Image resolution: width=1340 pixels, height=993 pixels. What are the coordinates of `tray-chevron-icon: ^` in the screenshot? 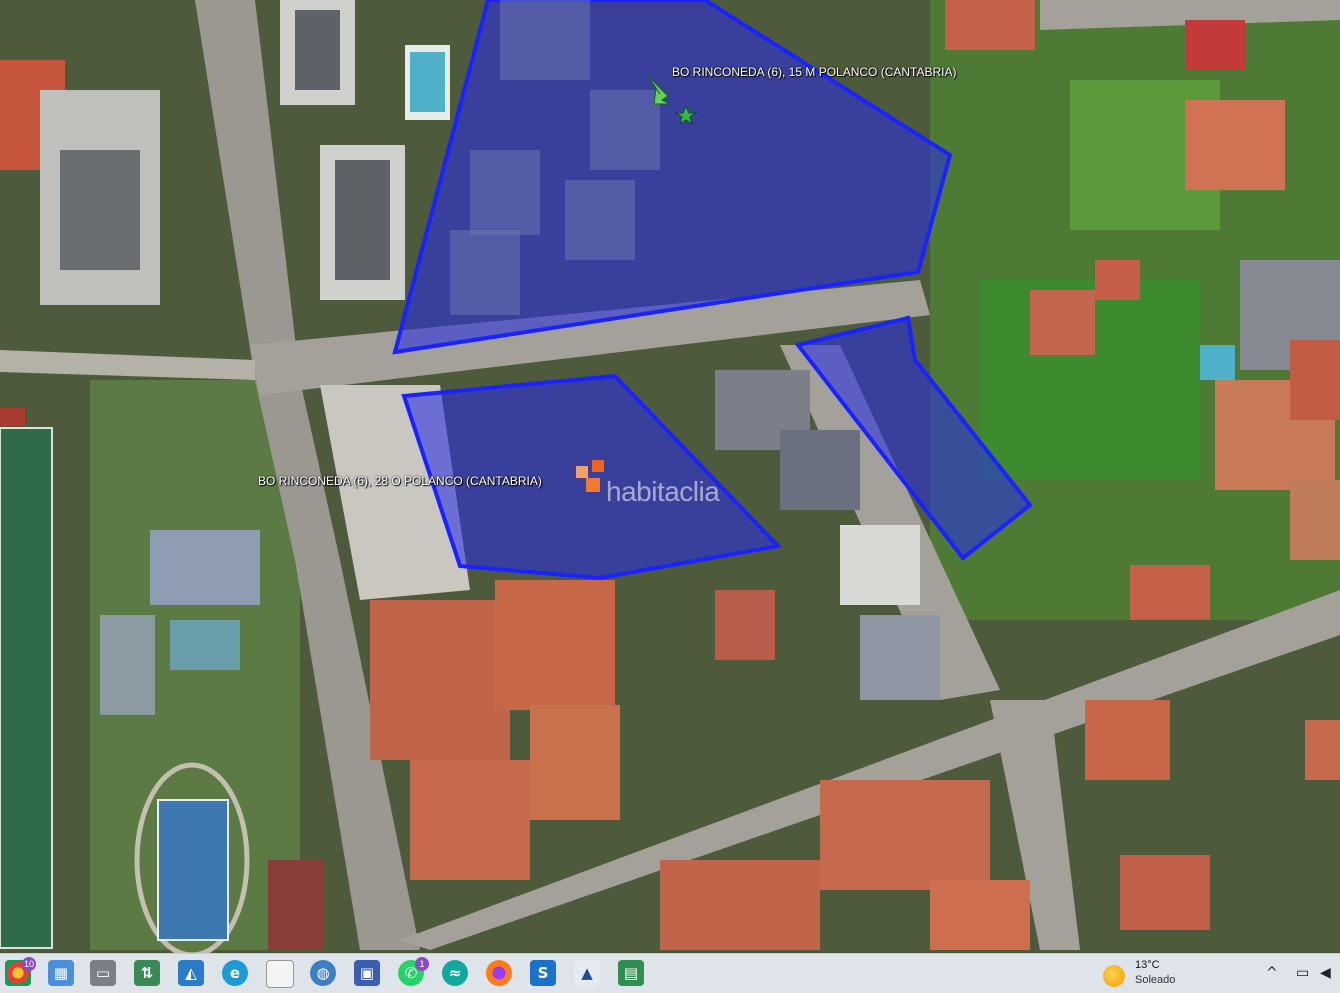 It's located at (1272, 973).